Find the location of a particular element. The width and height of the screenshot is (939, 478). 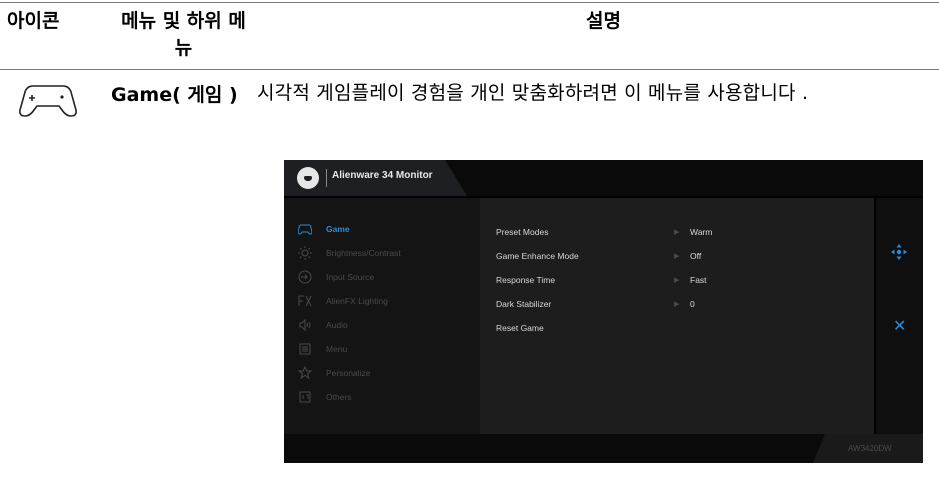

osd-menu-label: Menu is located at coordinates (337, 349).